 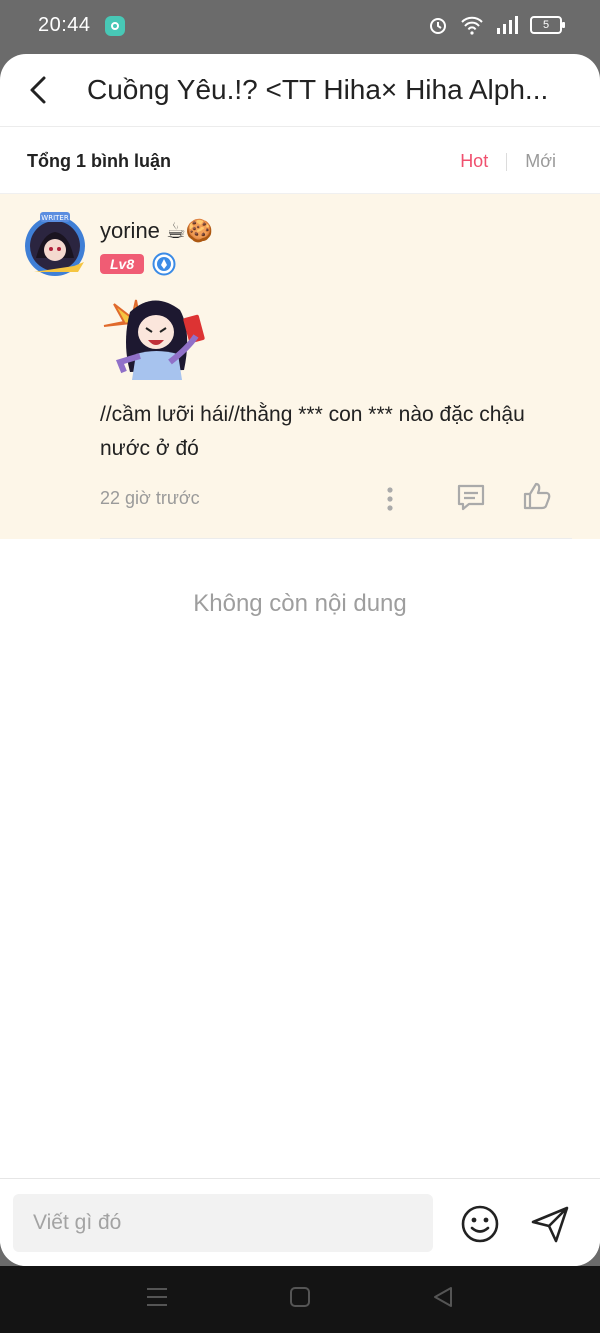 What do you see at coordinates (40, 90) in the screenshot?
I see `back-arrow-icon` at bounding box center [40, 90].